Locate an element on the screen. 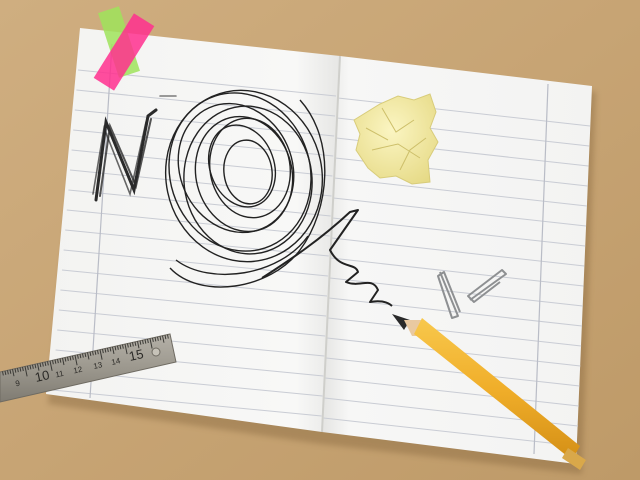 This screenshot has width=640, height=480. ruler-hanging-hole is located at coordinates (156, 352).